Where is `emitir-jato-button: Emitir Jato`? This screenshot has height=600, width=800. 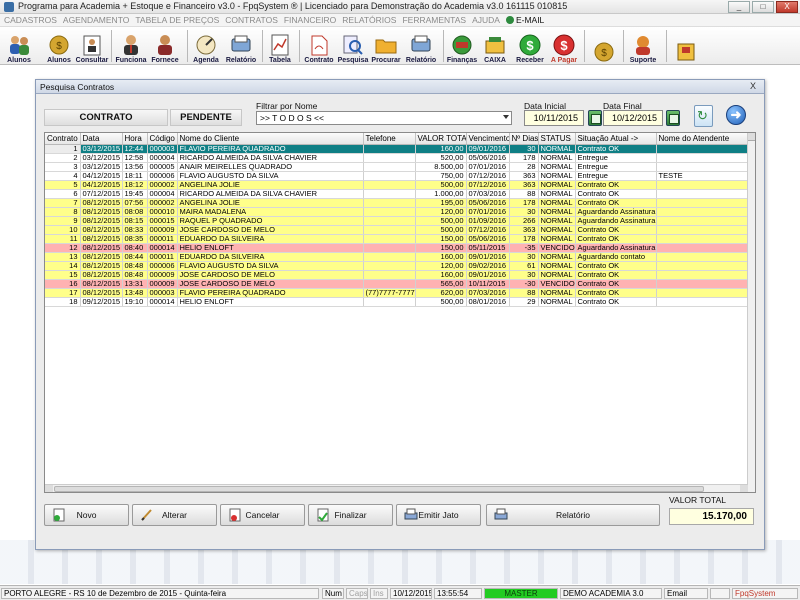 emitir-jato-button: Emitir Jato is located at coordinates (438, 515).